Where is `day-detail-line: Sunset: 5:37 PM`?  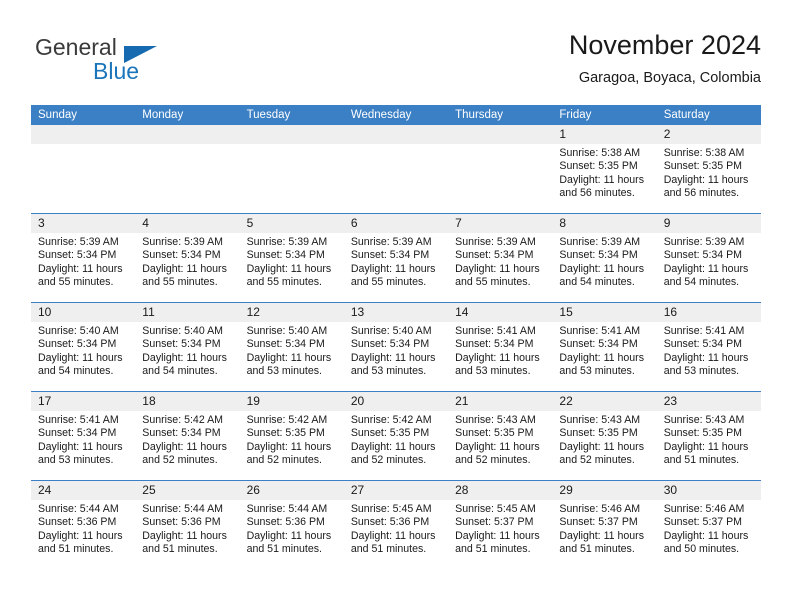 day-detail-line: Sunset: 5:37 PM is located at coordinates (703, 522).